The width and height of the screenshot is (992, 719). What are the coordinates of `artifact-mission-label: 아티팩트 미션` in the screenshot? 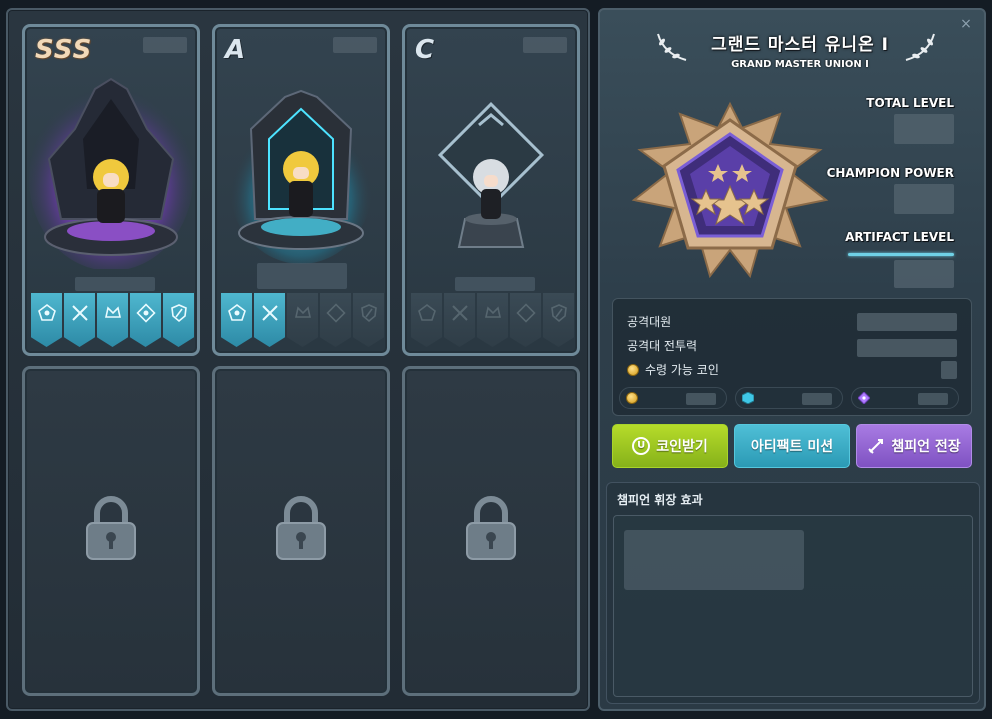 It's located at (792, 447).